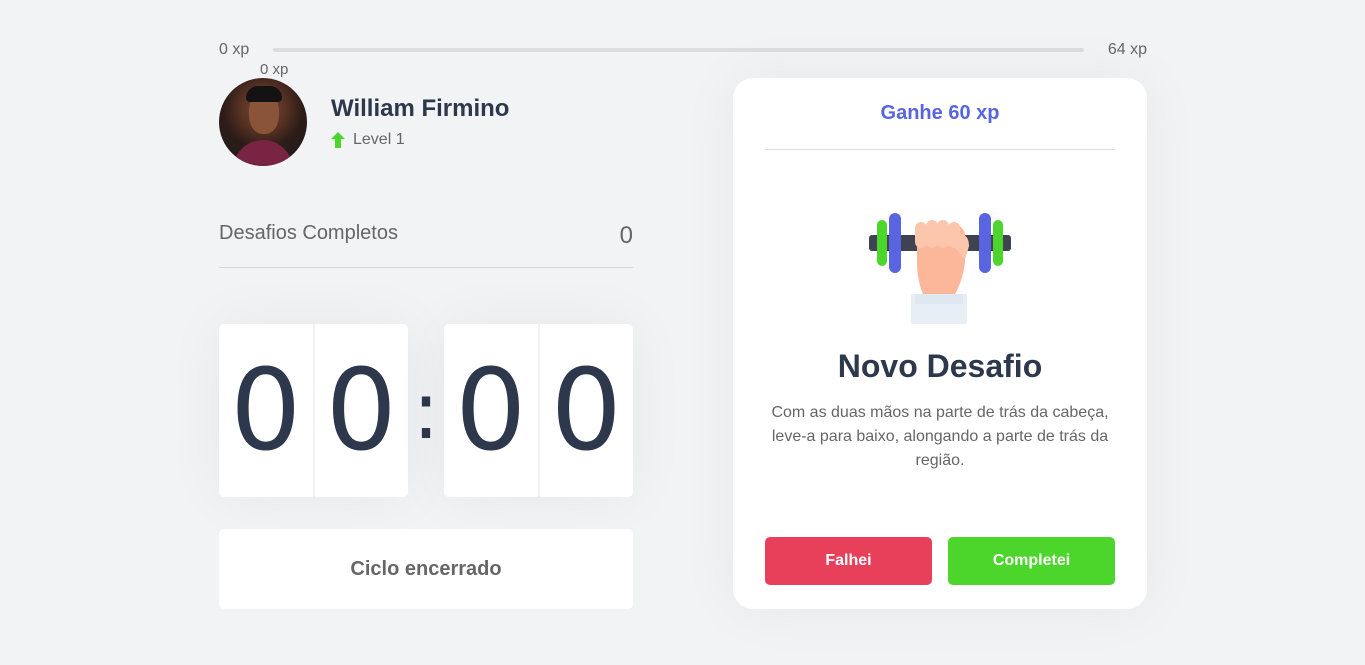 The image size is (1365, 665). What do you see at coordinates (586, 410) in the screenshot?
I see `second-digit-ones: 0` at bounding box center [586, 410].